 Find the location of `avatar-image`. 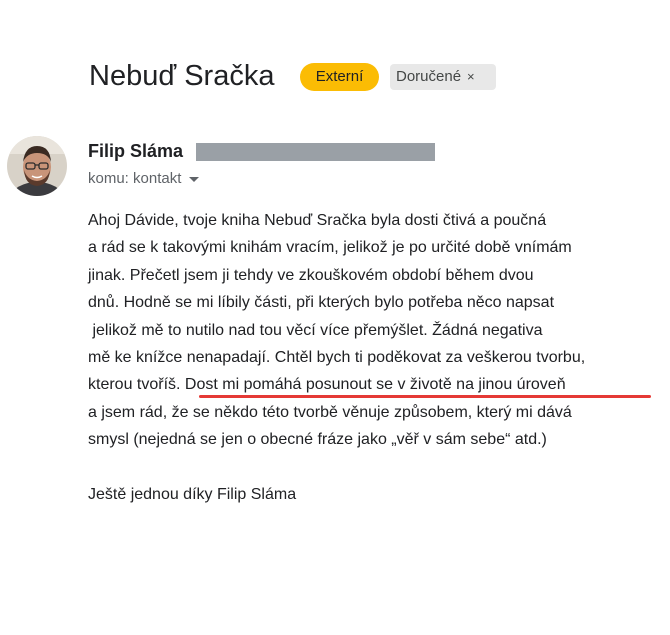

avatar-image is located at coordinates (37, 166).